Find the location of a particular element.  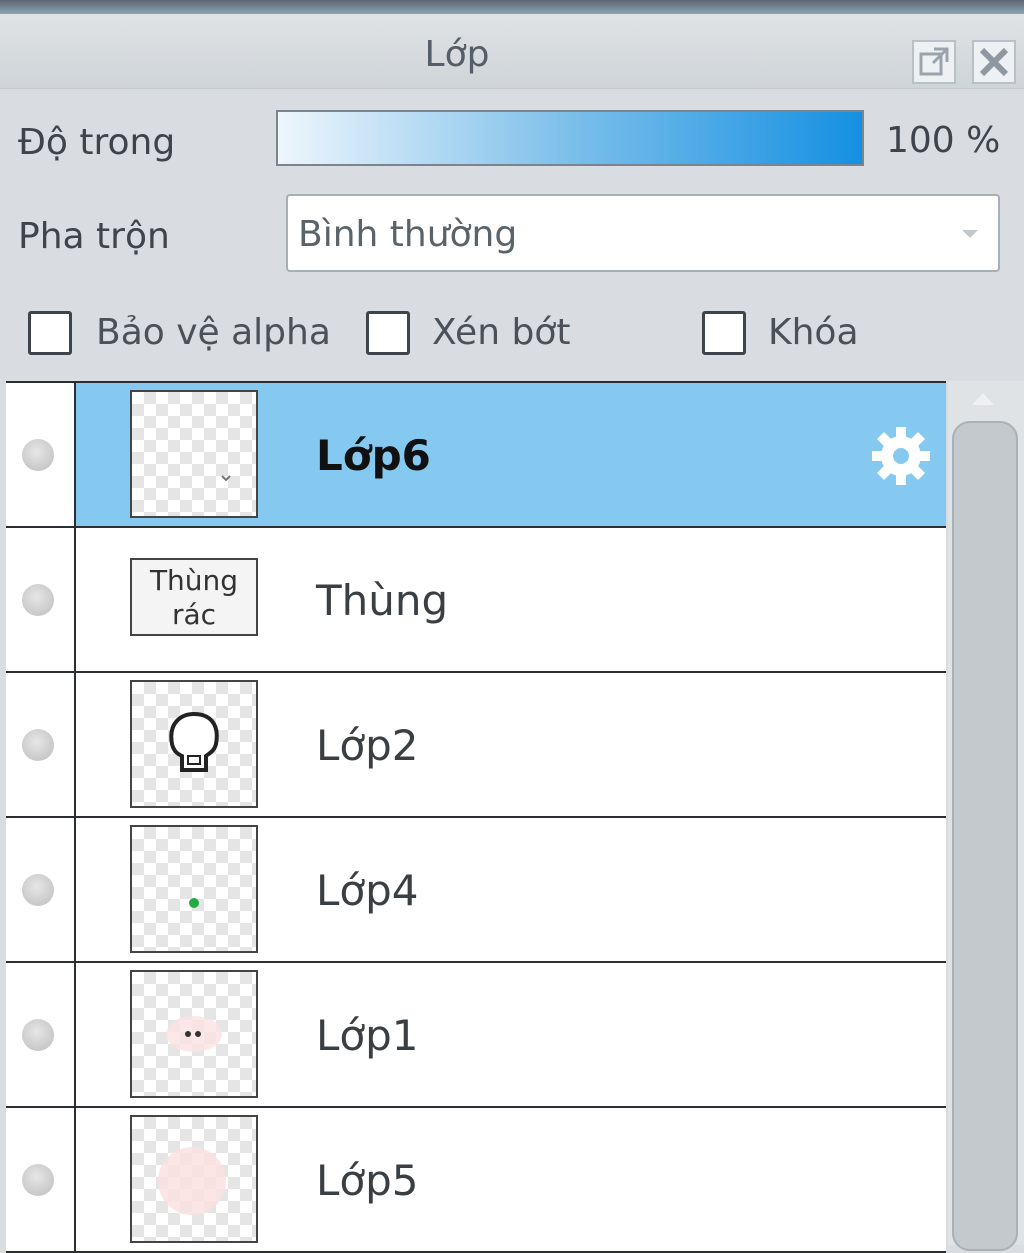

layer-name: Lớp1 is located at coordinates (367, 1035).